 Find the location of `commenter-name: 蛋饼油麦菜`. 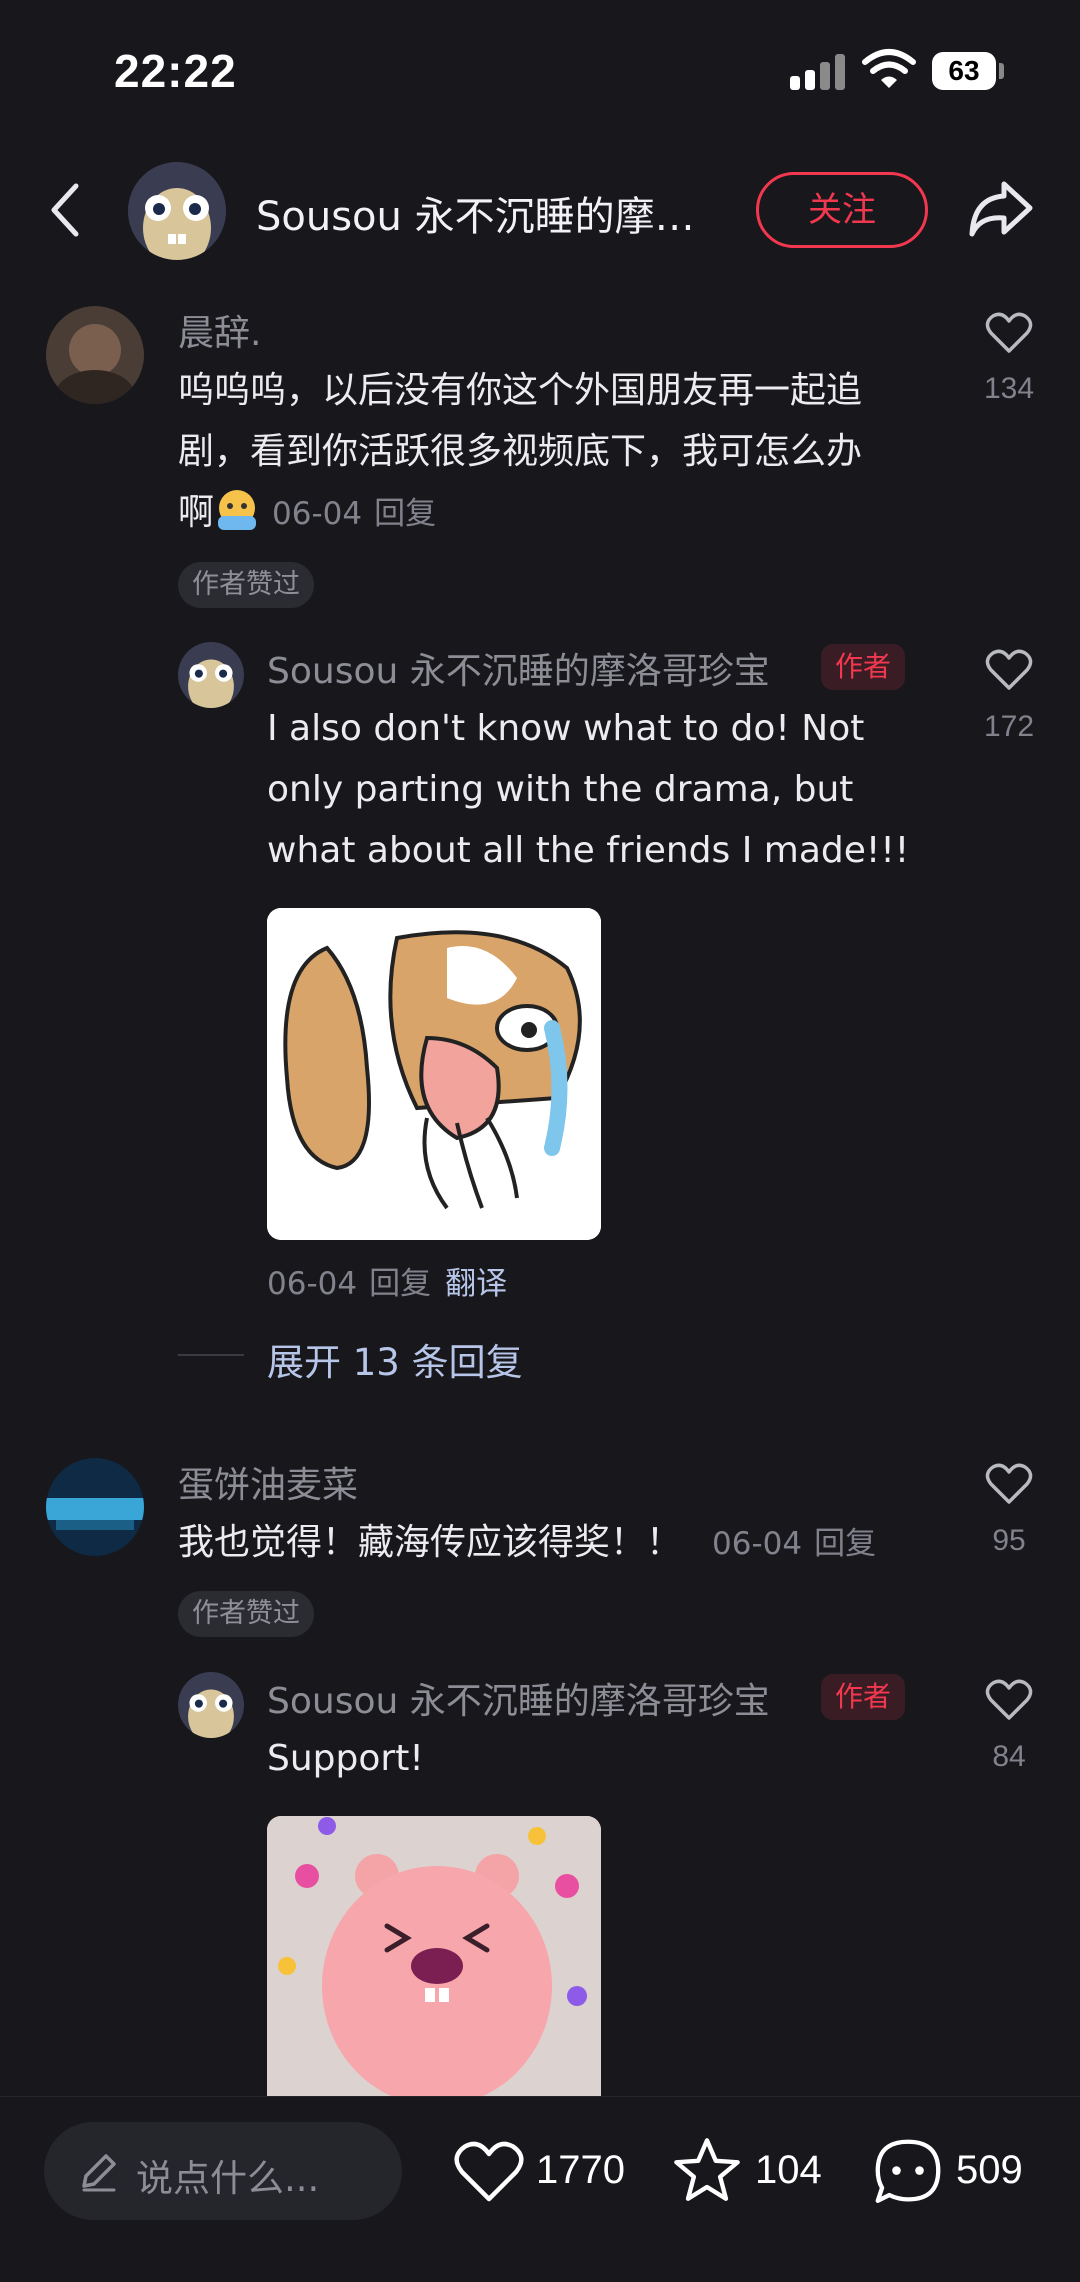

commenter-name: 蛋饼油麦菜 is located at coordinates (268, 1482).